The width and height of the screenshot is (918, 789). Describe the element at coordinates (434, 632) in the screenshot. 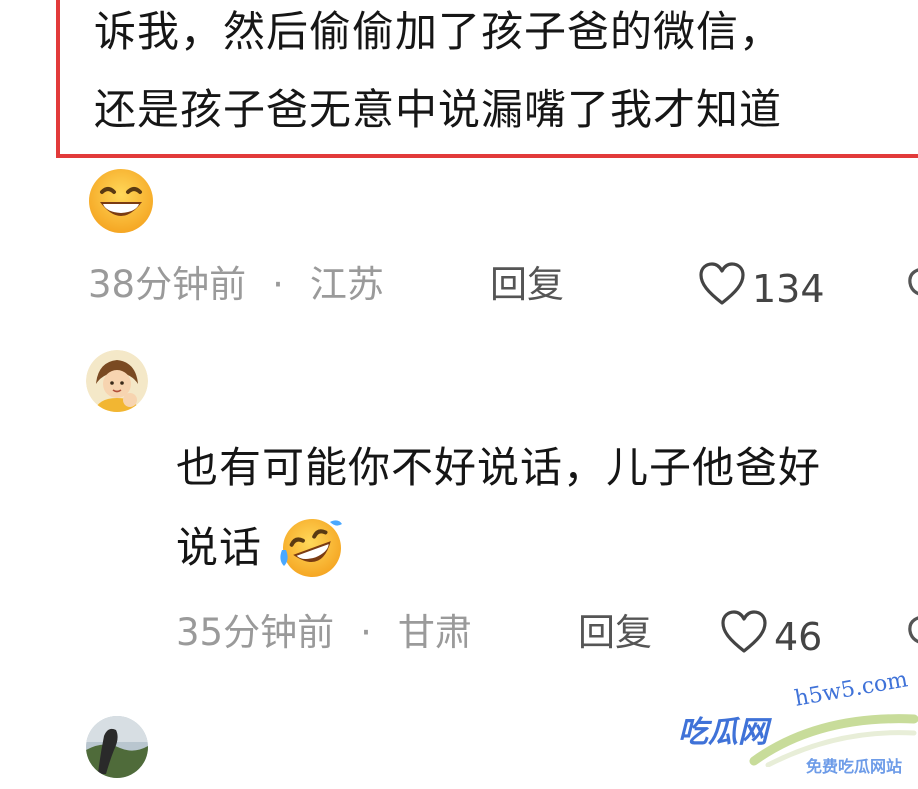

I see `comment-2-location: 甘肃` at that location.